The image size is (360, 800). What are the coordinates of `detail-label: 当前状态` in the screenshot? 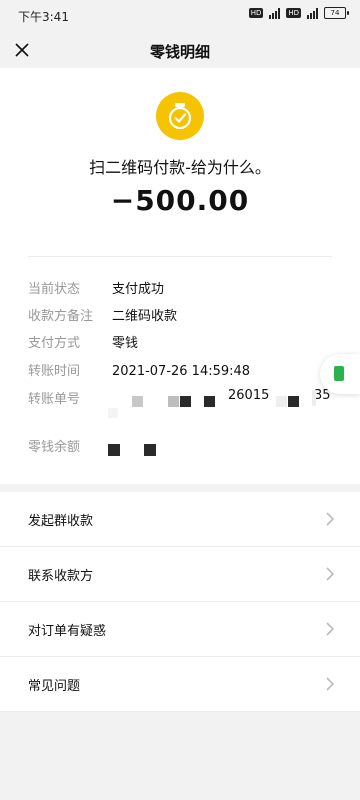 It's located at (54, 289).